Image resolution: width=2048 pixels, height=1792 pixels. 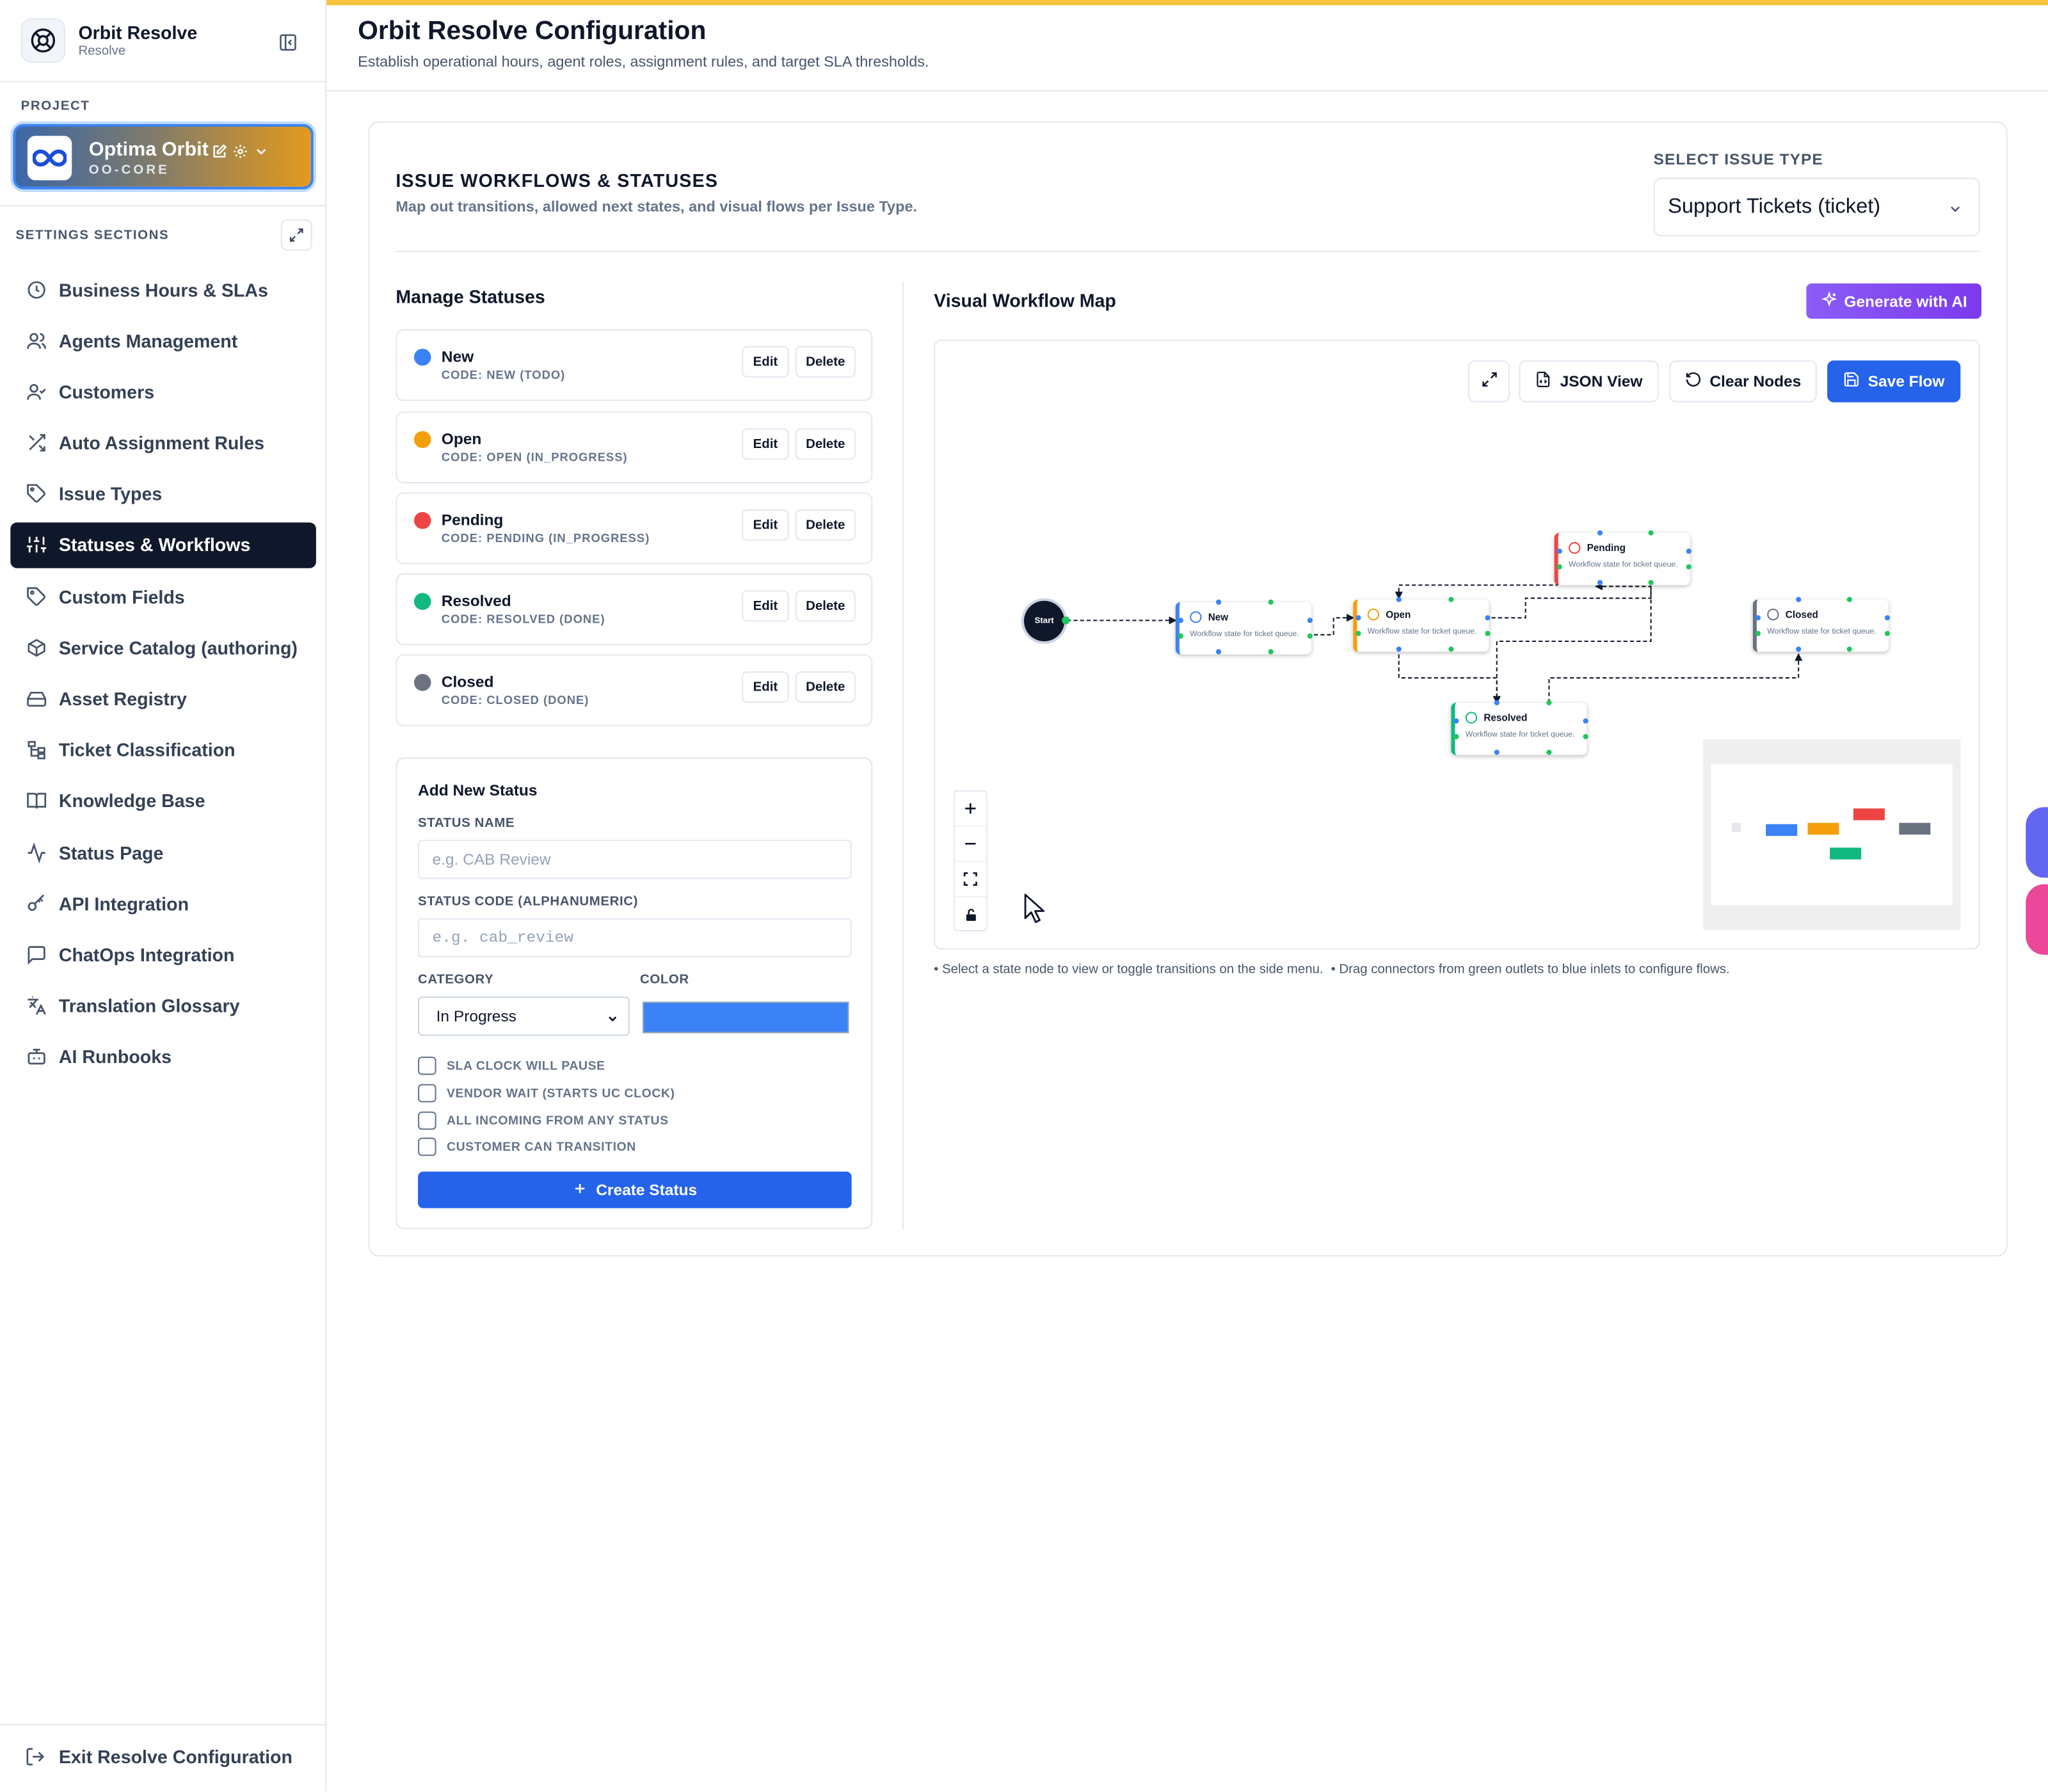 I want to click on sidebar-item-knowledge-base: Knowledge Base, so click(x=163, y=801).